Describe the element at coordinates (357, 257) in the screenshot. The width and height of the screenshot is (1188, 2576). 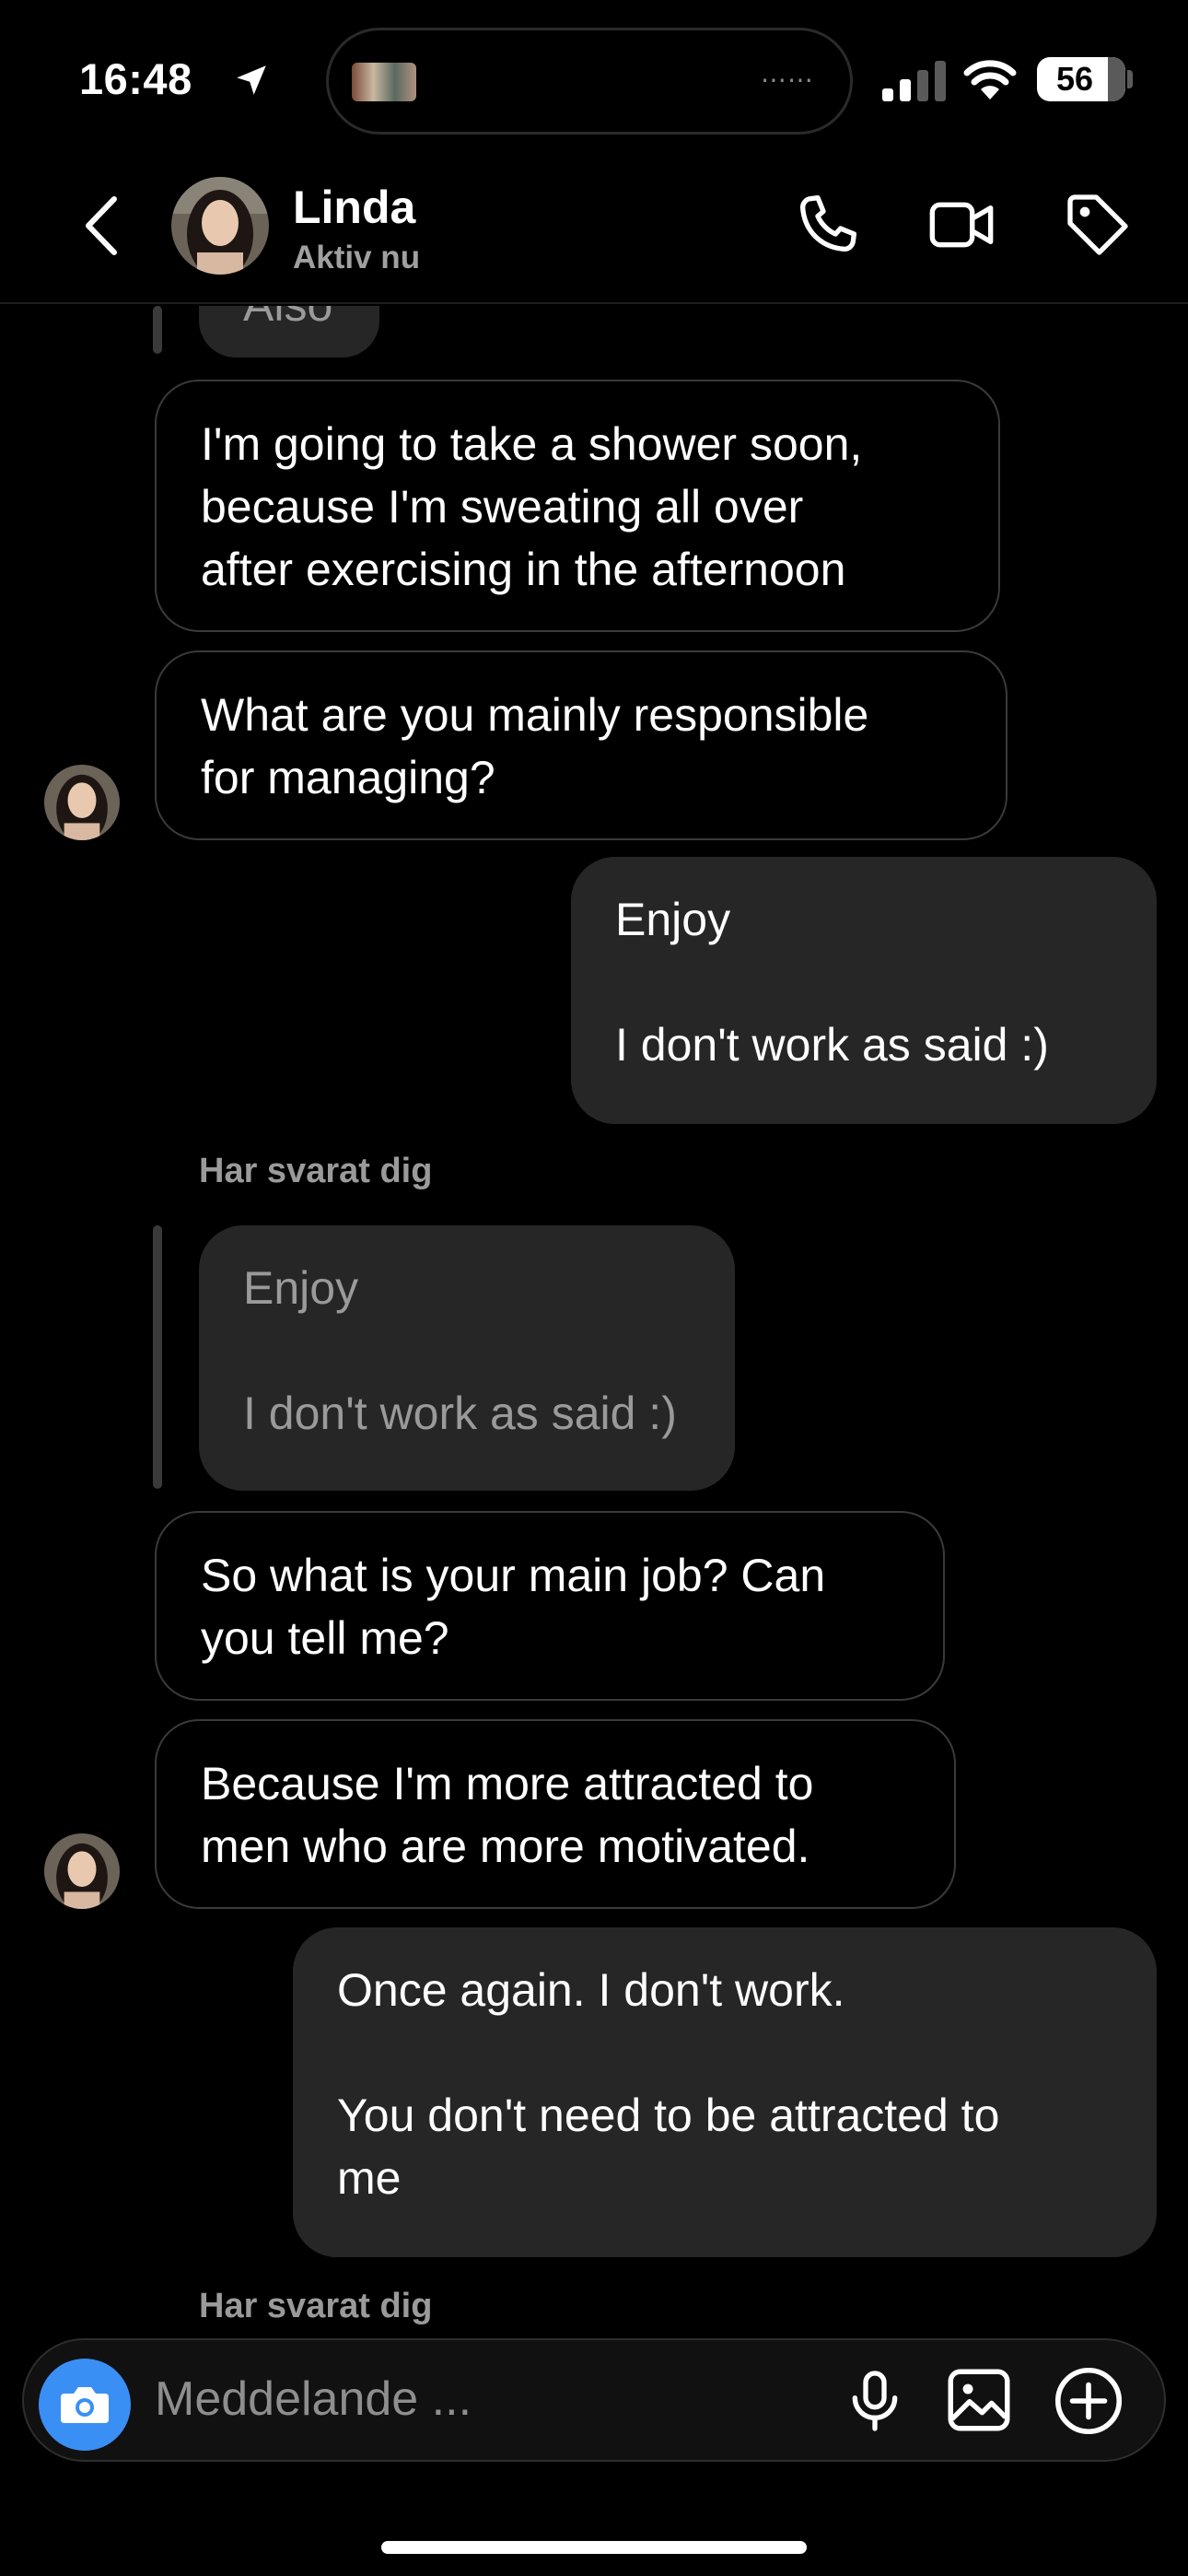
I see `contact-status: Aktiv nu` at that location.